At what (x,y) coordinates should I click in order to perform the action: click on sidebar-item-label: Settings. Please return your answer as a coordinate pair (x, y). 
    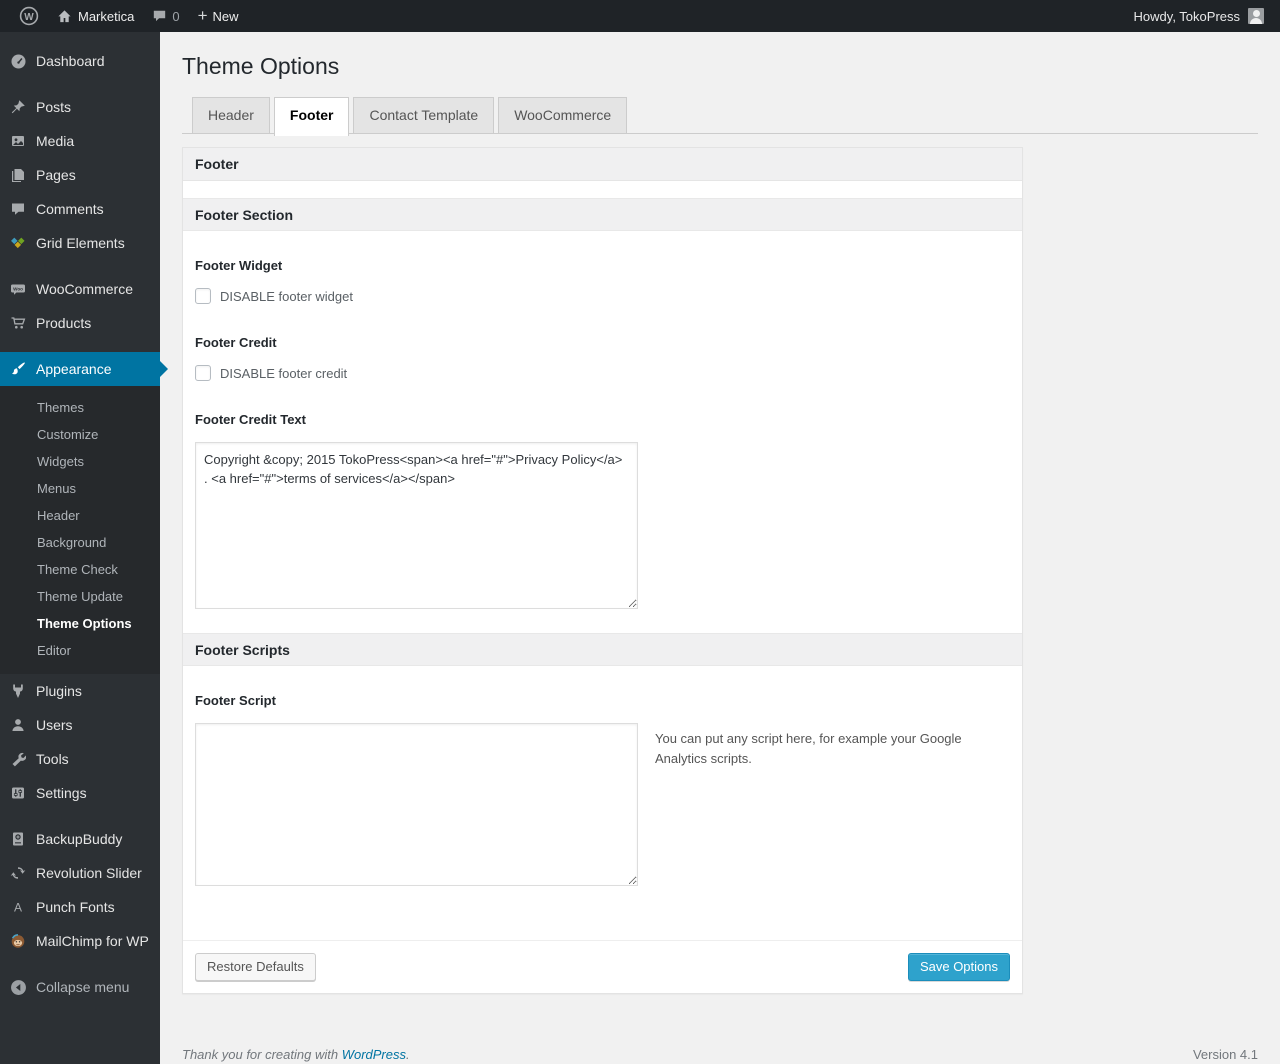
    Looking at the image, I should click on (61, 793).